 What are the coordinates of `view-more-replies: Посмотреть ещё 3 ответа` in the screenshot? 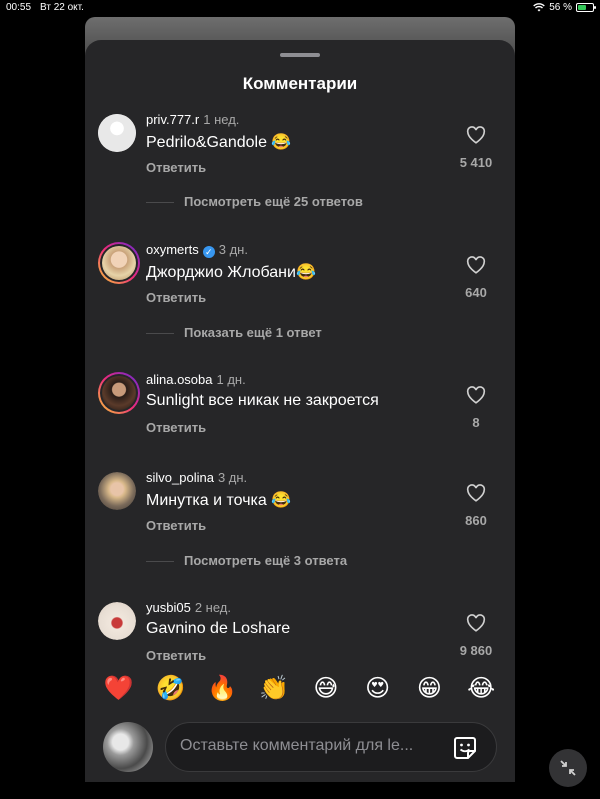 It's located at (246, 560).